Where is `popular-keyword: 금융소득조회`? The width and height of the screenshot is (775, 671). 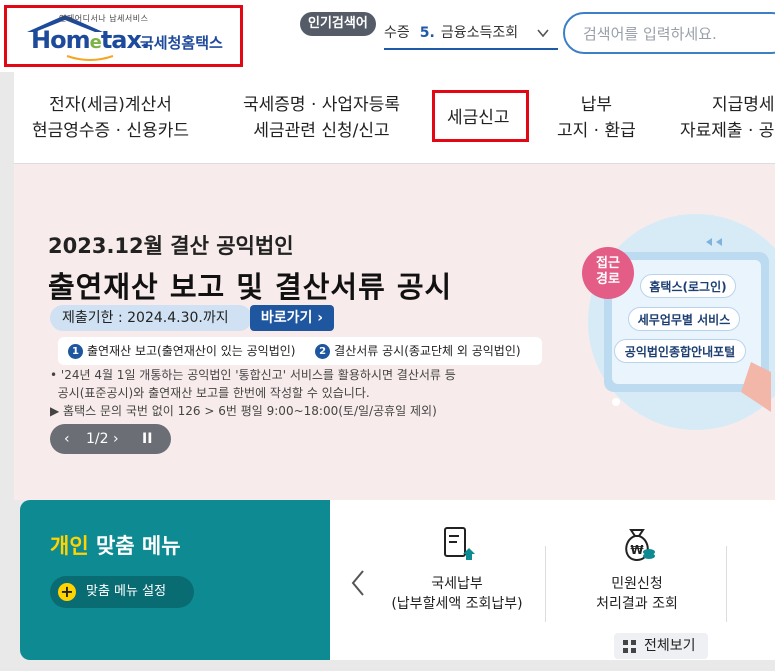
popular-keyword: 금융소득조회 is located at coordinates (479, 33).